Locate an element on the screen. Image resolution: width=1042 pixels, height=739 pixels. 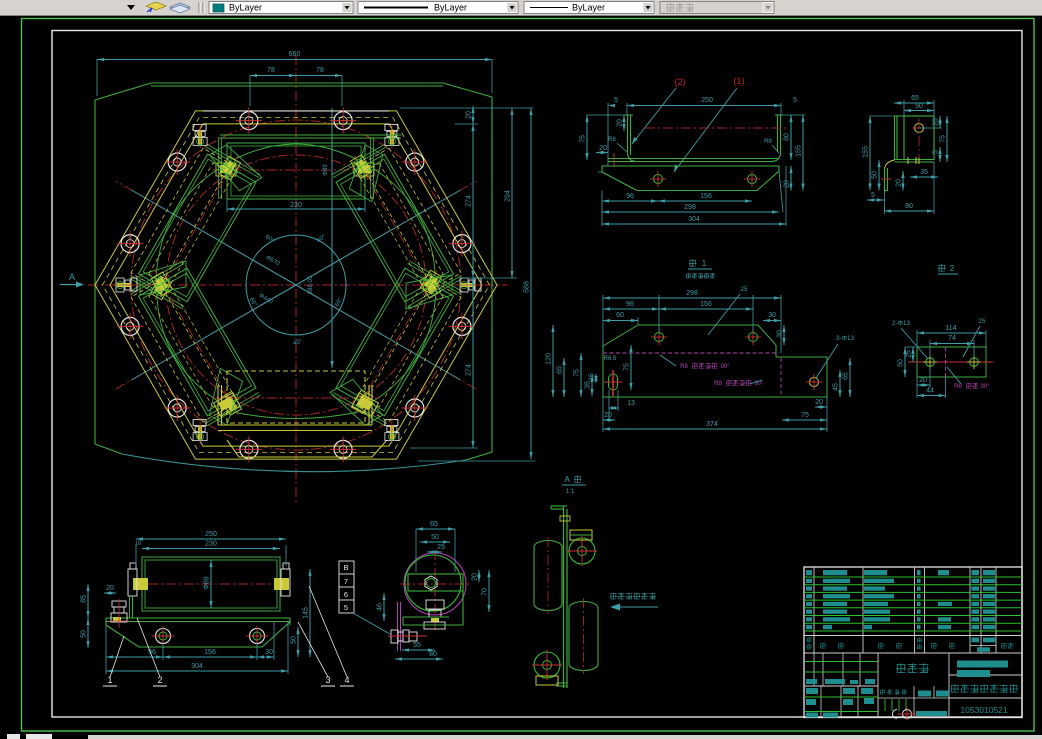
svg-text: R6.5 is located at coordinates (610, 359).